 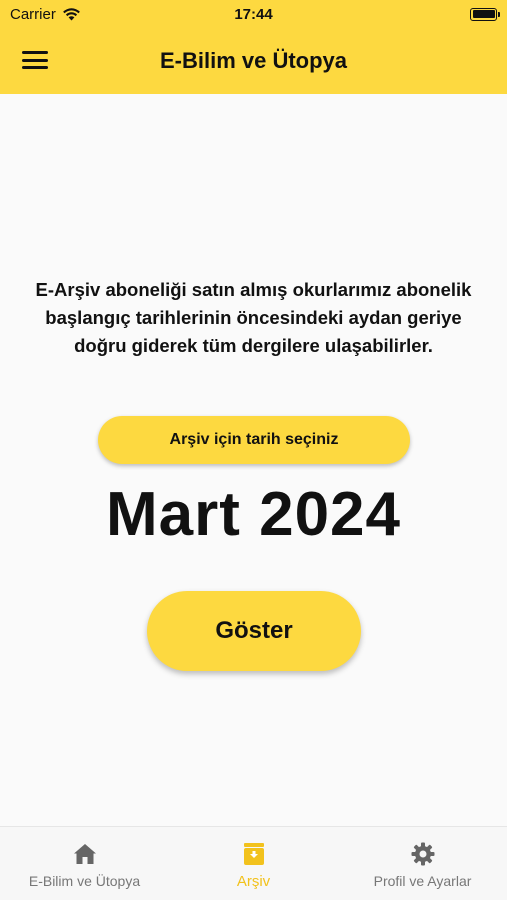 I want to click on wifi-icon, so click(x=71, y=14).